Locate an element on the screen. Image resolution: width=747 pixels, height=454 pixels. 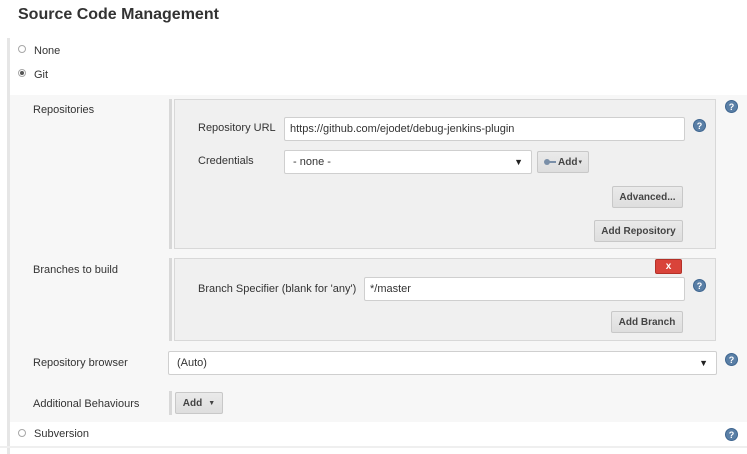
section-title: Source Code Management is located at coordinates (118, 14).